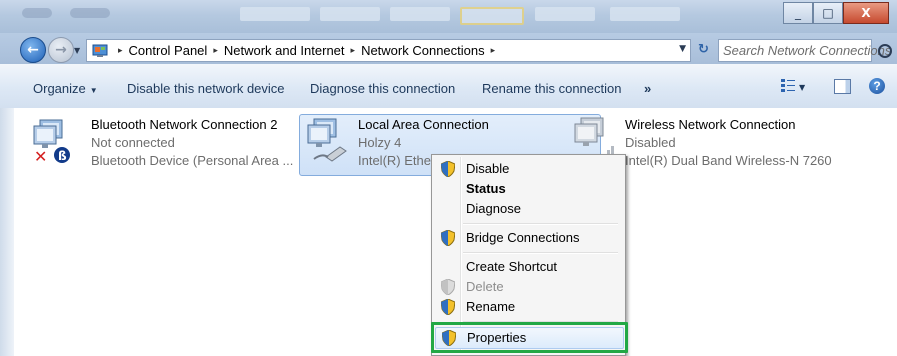 The width and height of the screenshot is (897, 356). I want to click on change-view-icon, so click(788, 86).